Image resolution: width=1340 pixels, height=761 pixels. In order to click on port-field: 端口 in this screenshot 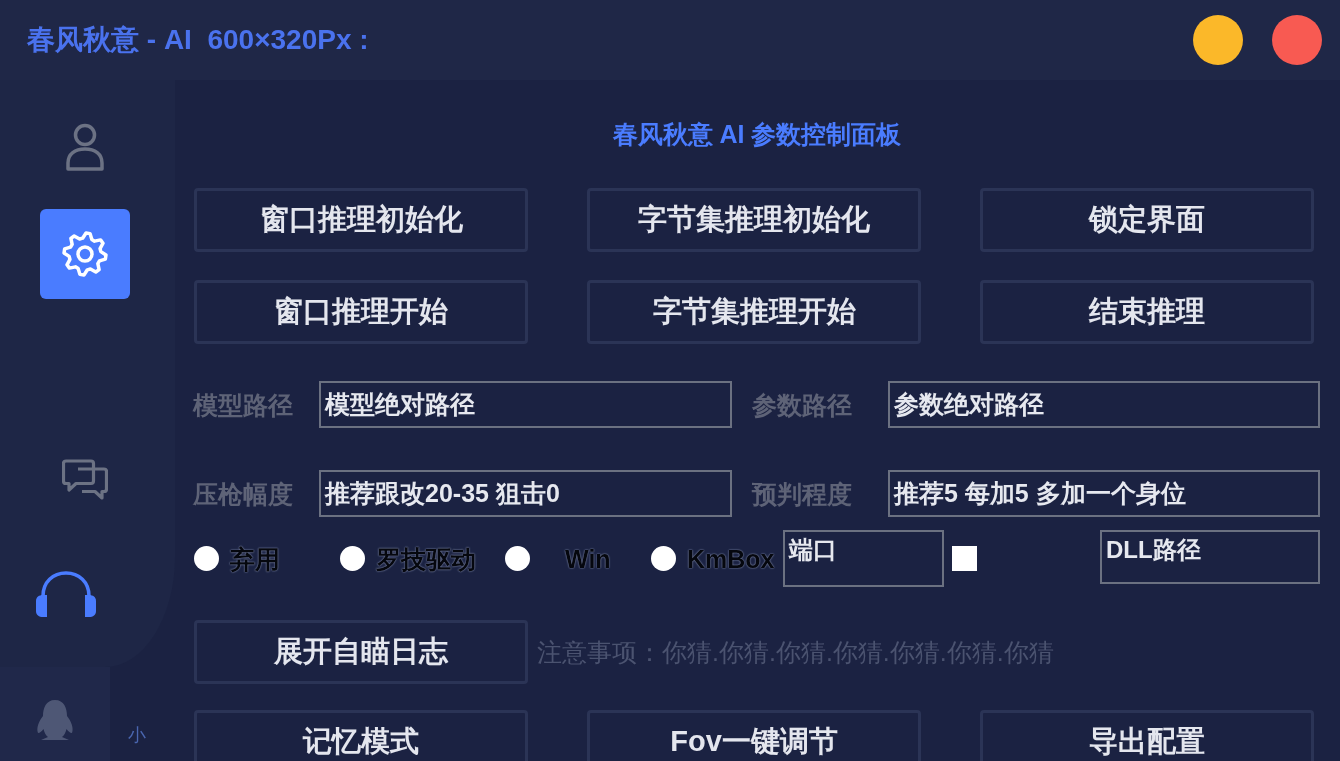, I will do `click(863, 558)`.